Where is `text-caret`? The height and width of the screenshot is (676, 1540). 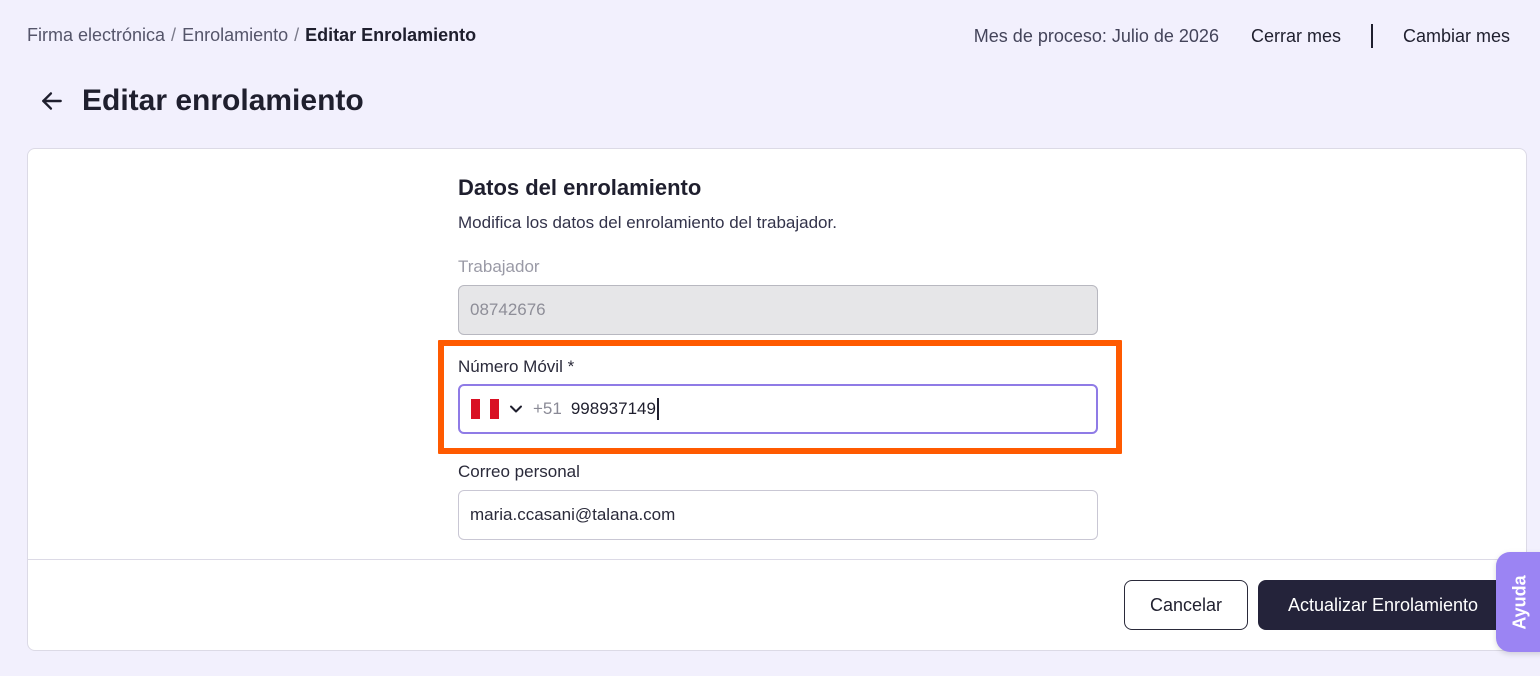
text-caret is located at coordinates (657, 409).